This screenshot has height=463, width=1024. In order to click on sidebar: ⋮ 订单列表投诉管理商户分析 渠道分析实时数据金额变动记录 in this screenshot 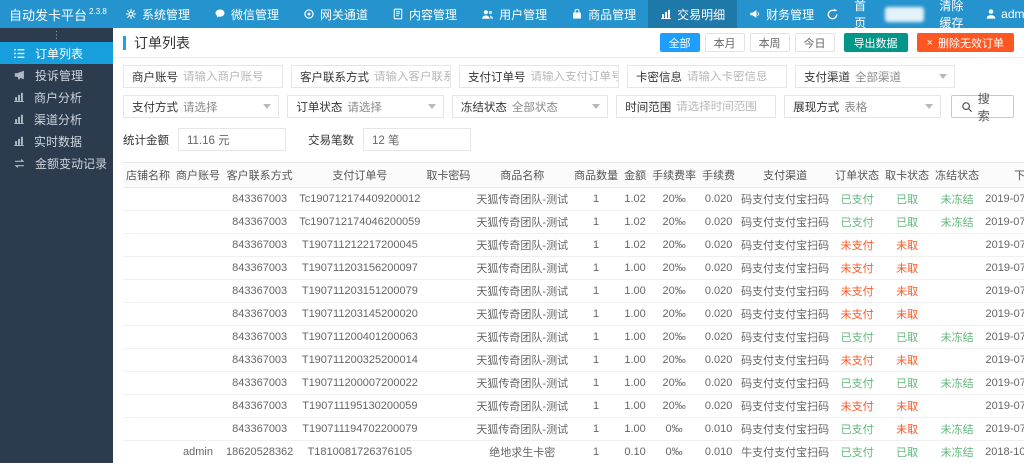, I will do `click(56, 245)`.